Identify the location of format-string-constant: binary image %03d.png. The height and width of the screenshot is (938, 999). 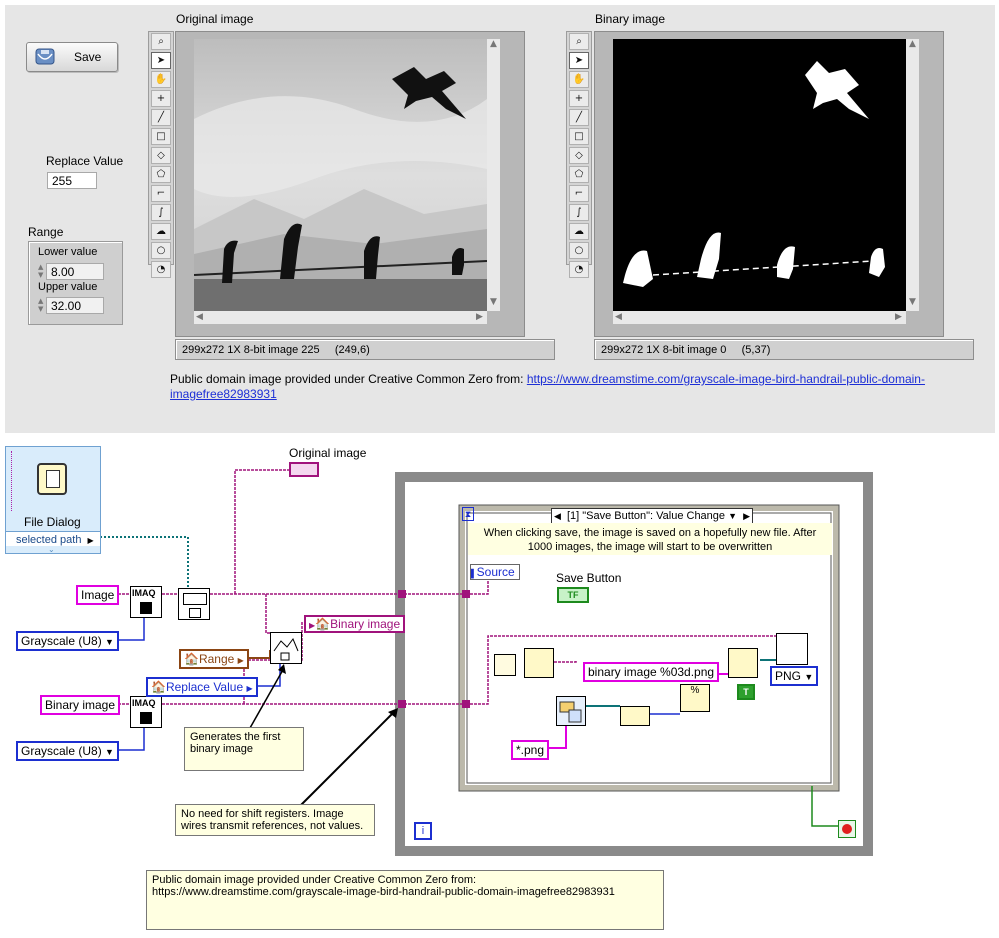
(651, 672).